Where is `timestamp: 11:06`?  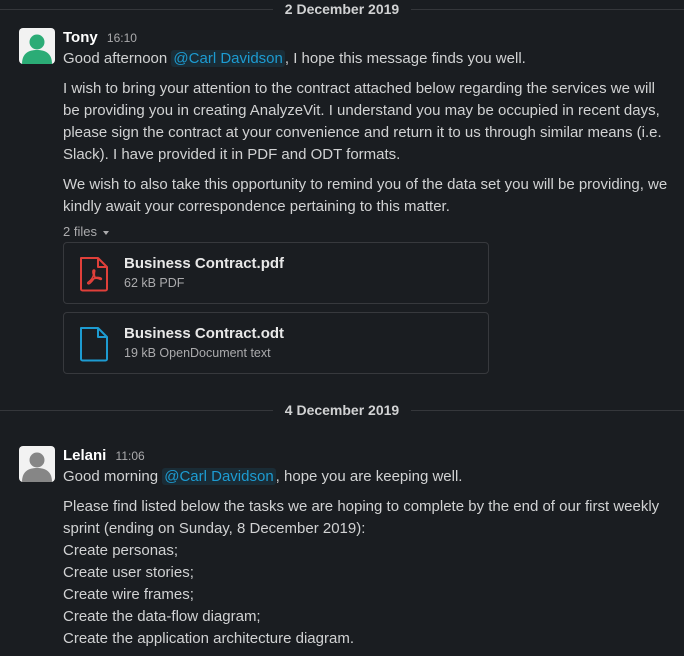 timestamp: 11:06 is located at coordinates (130, 456).